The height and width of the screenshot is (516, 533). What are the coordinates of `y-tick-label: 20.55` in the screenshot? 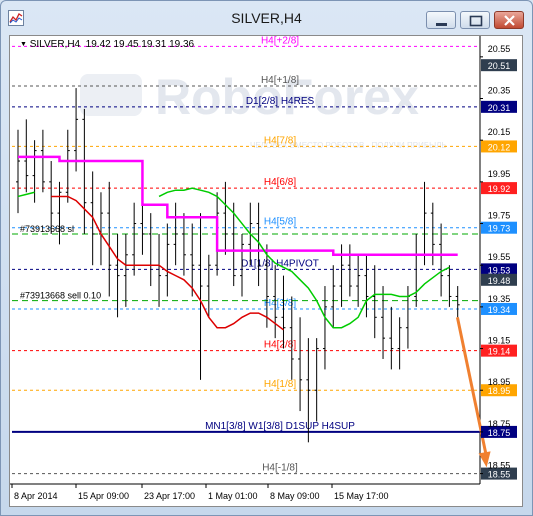 It's located at (499, 49).